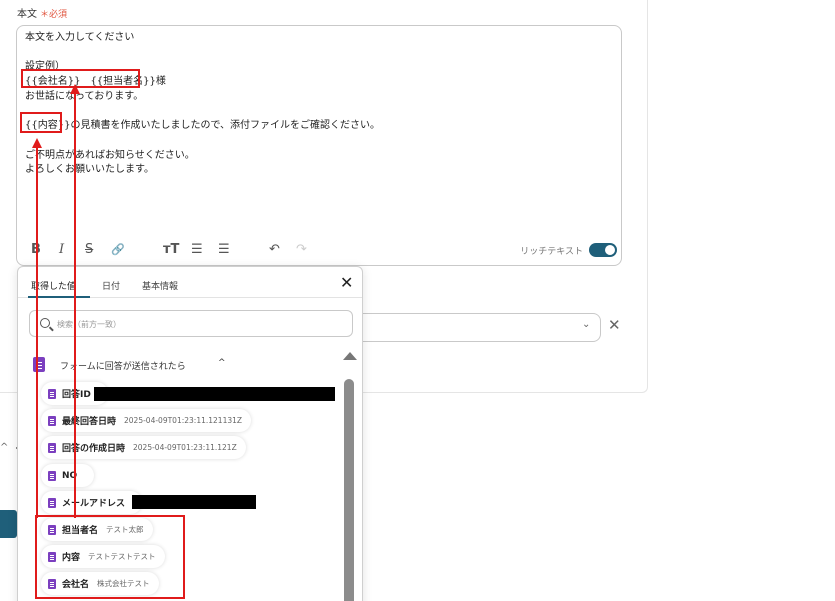  I want to click on item-label: 内容, so click(71, 558).